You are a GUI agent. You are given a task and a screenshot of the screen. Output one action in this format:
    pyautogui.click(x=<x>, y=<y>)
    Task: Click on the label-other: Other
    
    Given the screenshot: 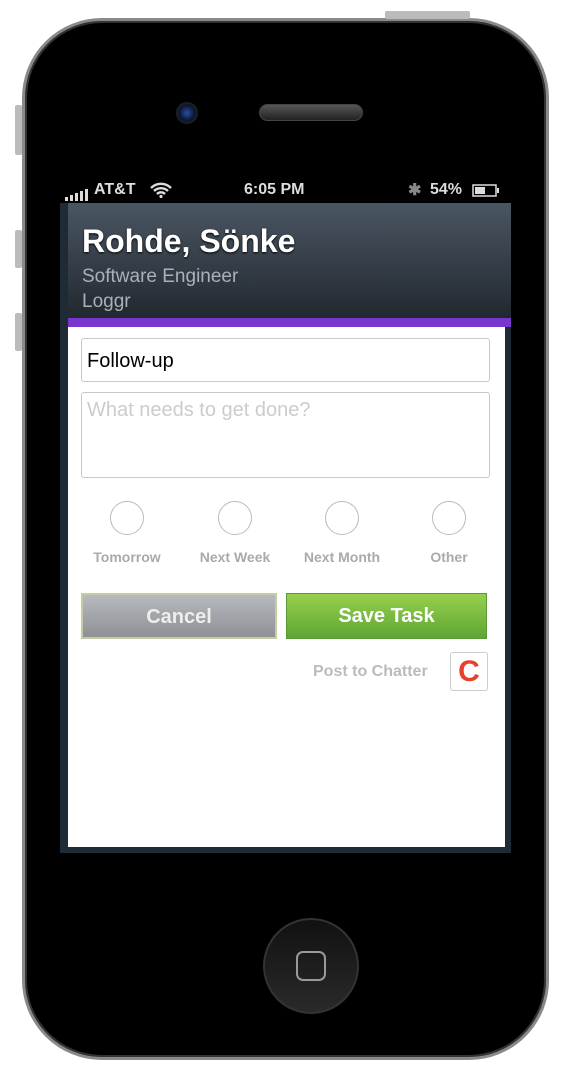 What is the action you would take?
    pyautogui.click(x=449, y=557)
    